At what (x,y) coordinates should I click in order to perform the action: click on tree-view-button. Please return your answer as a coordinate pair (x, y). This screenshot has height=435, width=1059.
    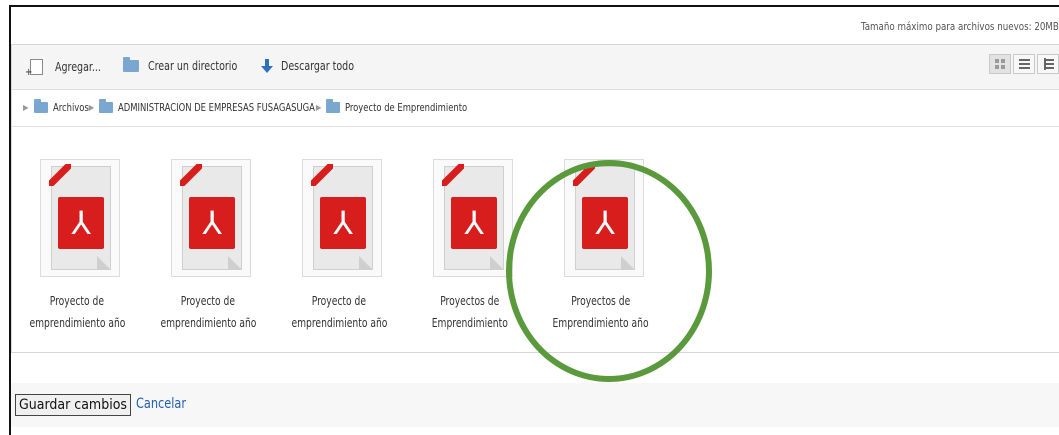
    Looking at the image, I should click on (1048, 64).